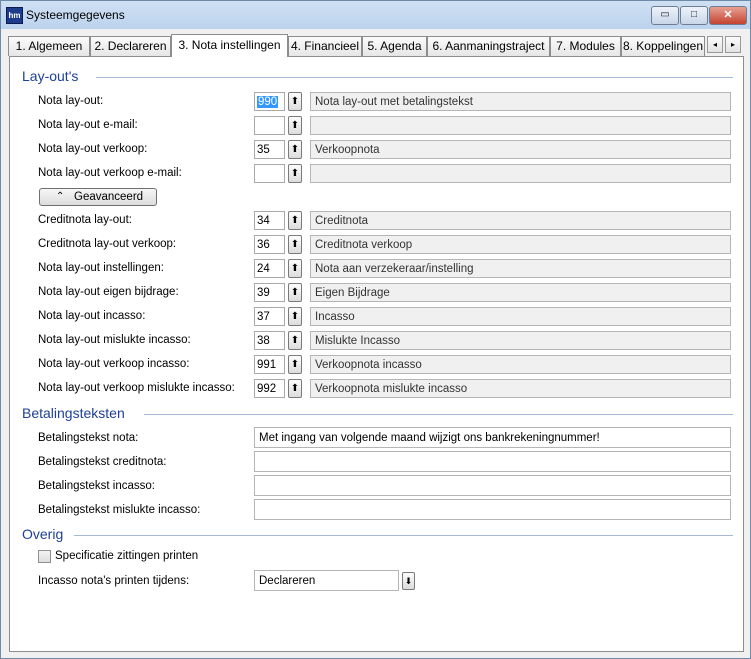 Image resolution: width=751 pixels, height=659 pixels. Describe the element at coordinates (488, 46) in the screenshot. I see `tab-aanmaningstraject: 6. Aanmaningstraject` at that location.